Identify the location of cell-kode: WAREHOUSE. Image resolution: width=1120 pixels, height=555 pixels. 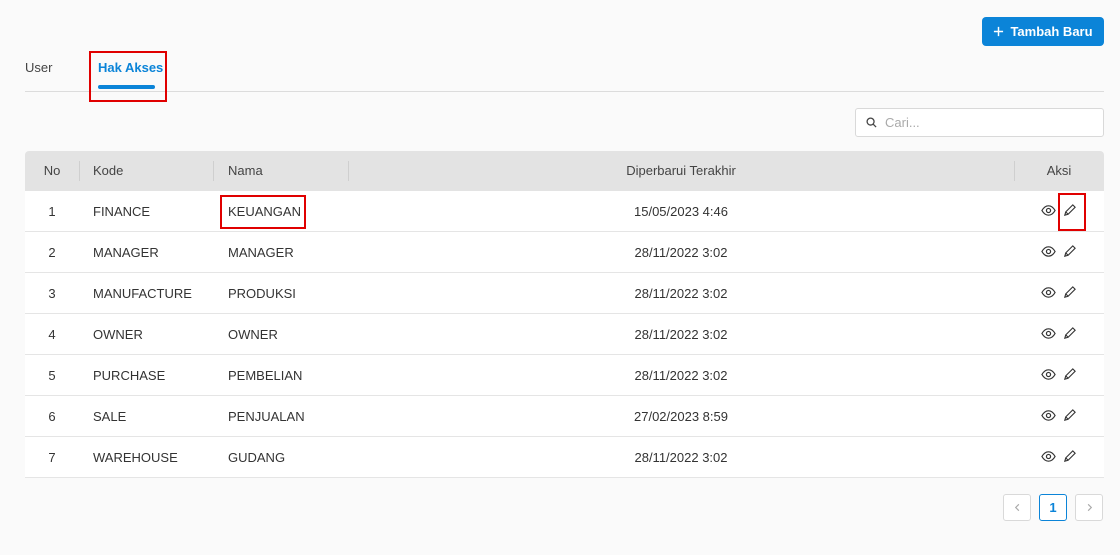
(135, 457).